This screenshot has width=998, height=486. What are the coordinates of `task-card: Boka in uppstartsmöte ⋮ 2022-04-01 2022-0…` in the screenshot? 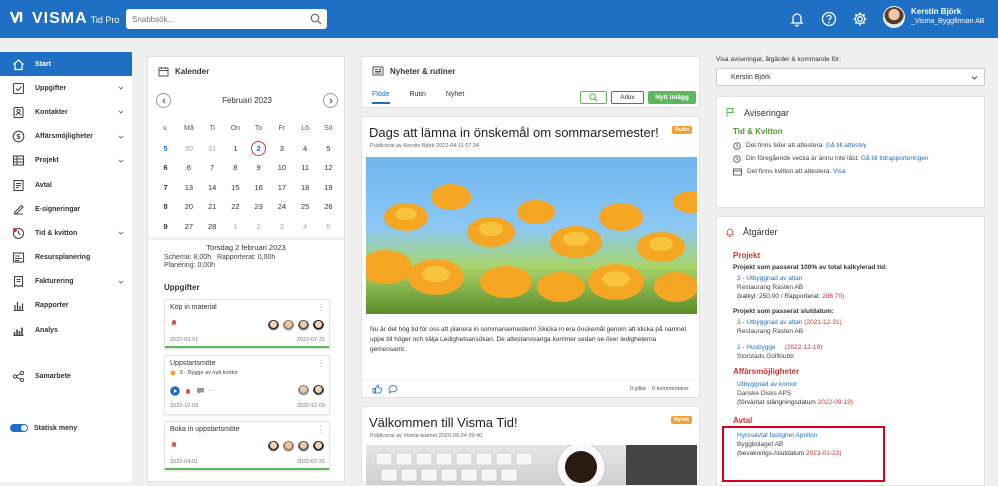 It's located at (247, 446).